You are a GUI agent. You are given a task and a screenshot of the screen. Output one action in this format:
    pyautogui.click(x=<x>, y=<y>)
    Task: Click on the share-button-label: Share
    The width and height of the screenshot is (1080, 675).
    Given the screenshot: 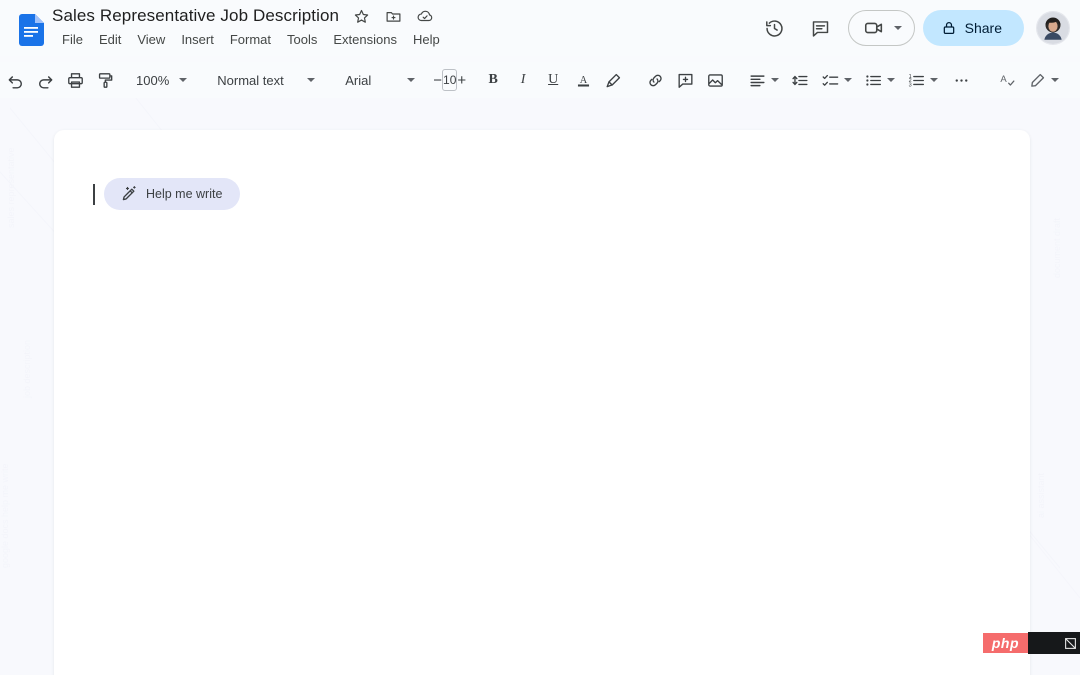 What is the action you would take?
    pyautogui.click(x=983, y=28)
    